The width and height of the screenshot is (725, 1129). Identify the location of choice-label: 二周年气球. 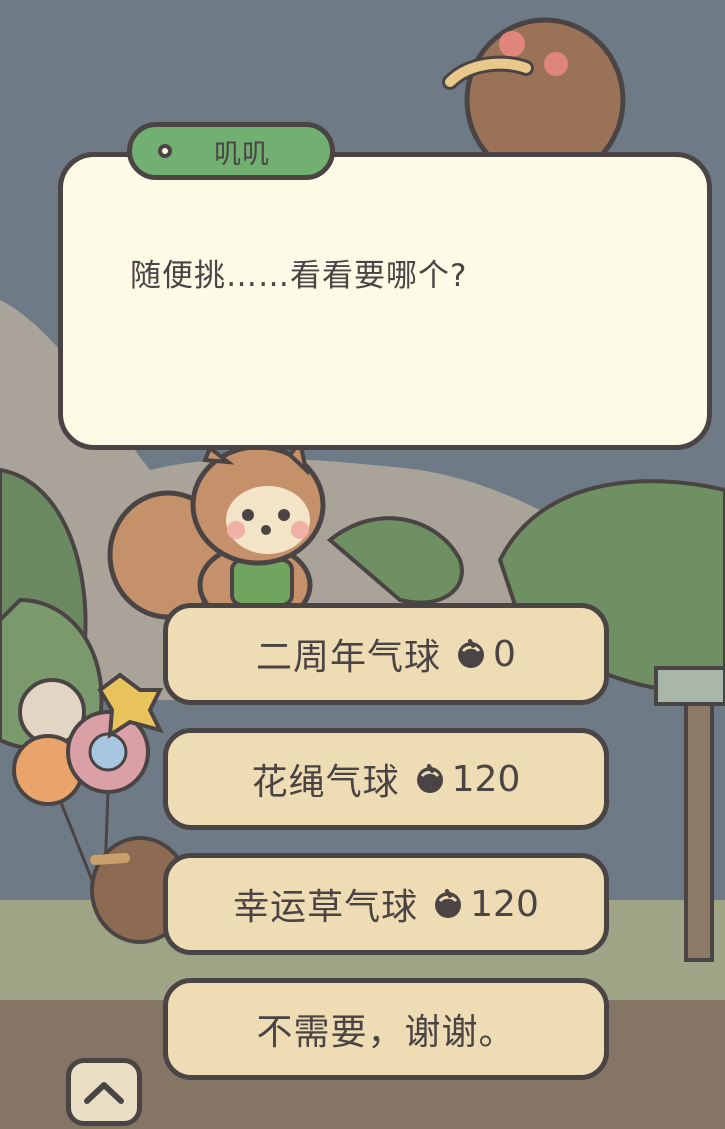
(349, 657).